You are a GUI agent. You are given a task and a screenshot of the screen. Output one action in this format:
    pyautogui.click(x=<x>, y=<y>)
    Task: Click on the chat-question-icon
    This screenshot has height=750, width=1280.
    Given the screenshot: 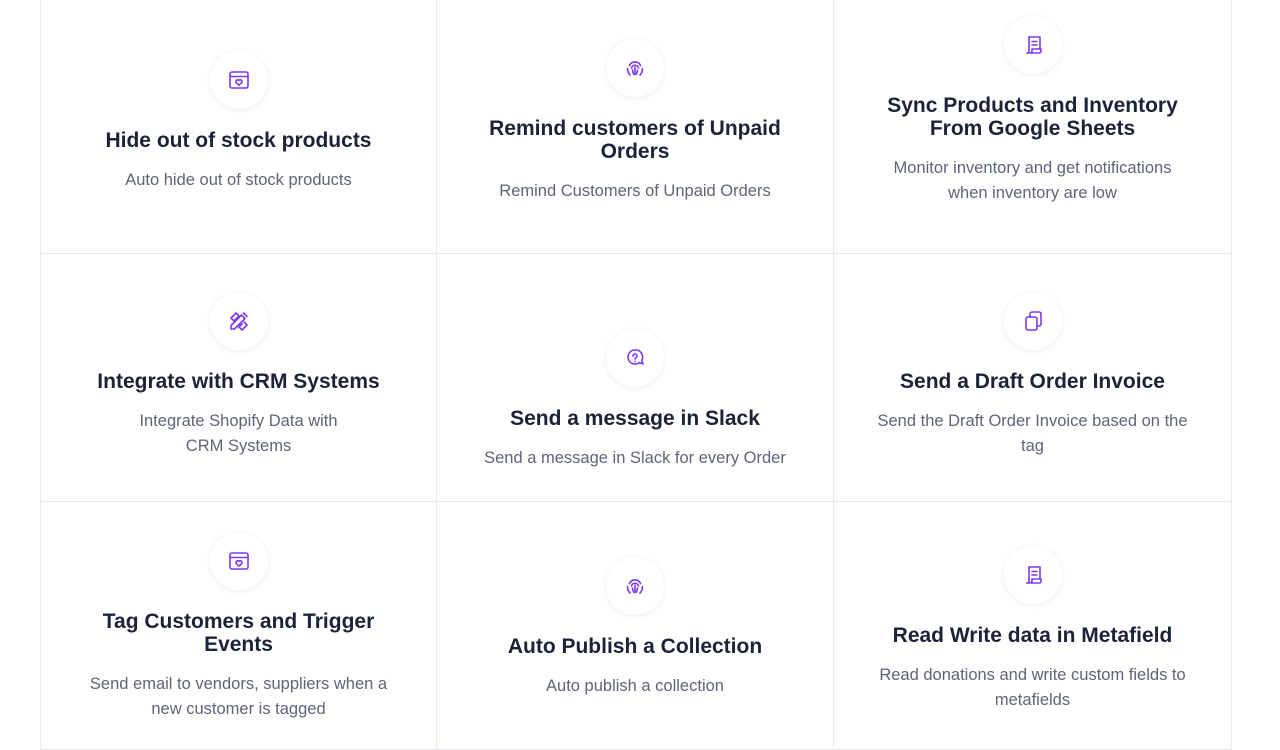 What is the action you would take?
    pyautogui.click(x=635, y=356)
    